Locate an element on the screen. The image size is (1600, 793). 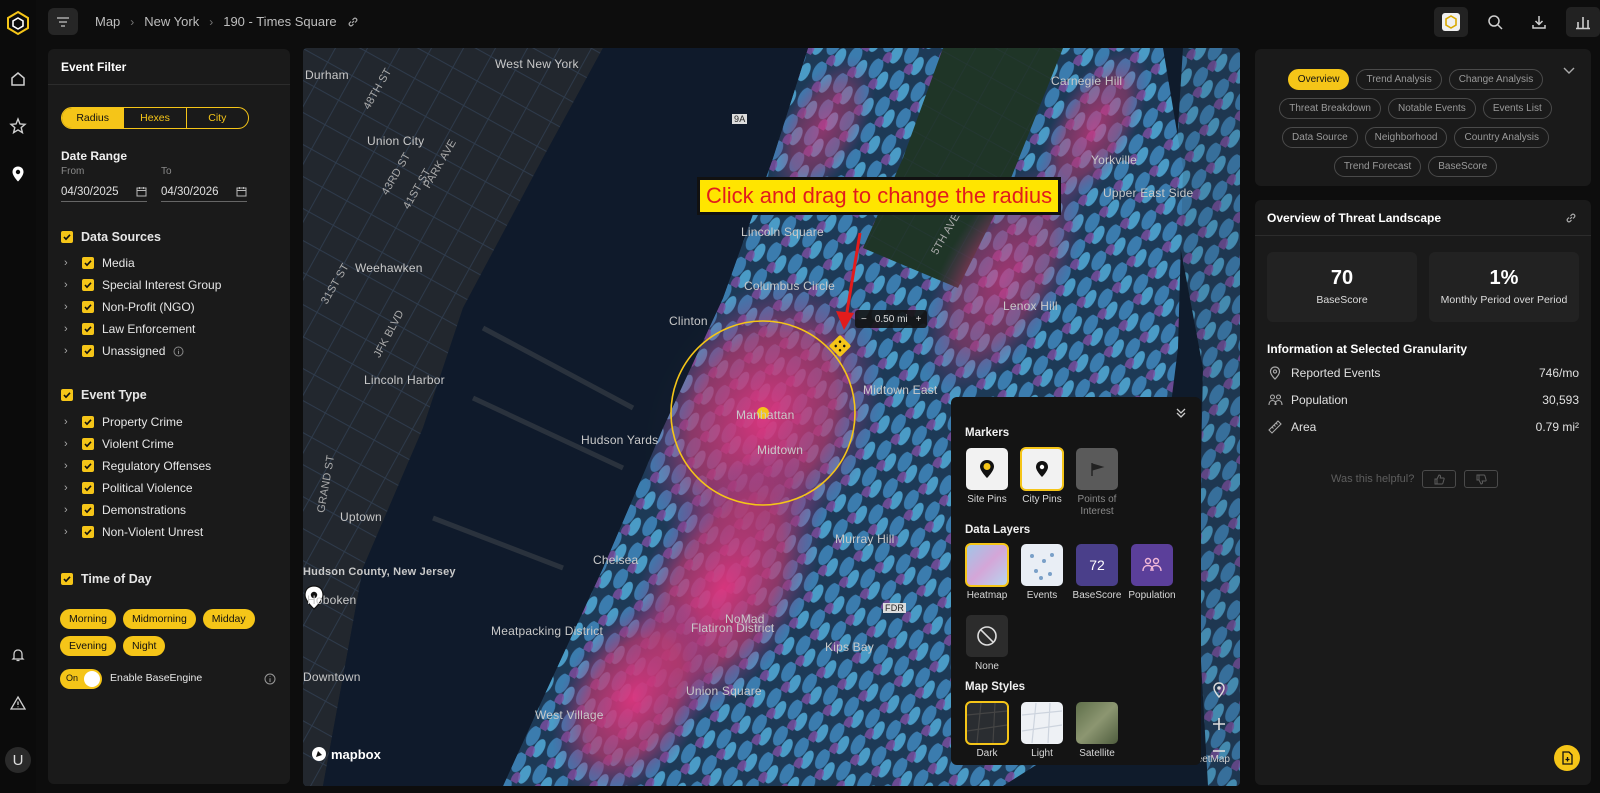
notifications-bell-icon is located at coordinates (18, 655).